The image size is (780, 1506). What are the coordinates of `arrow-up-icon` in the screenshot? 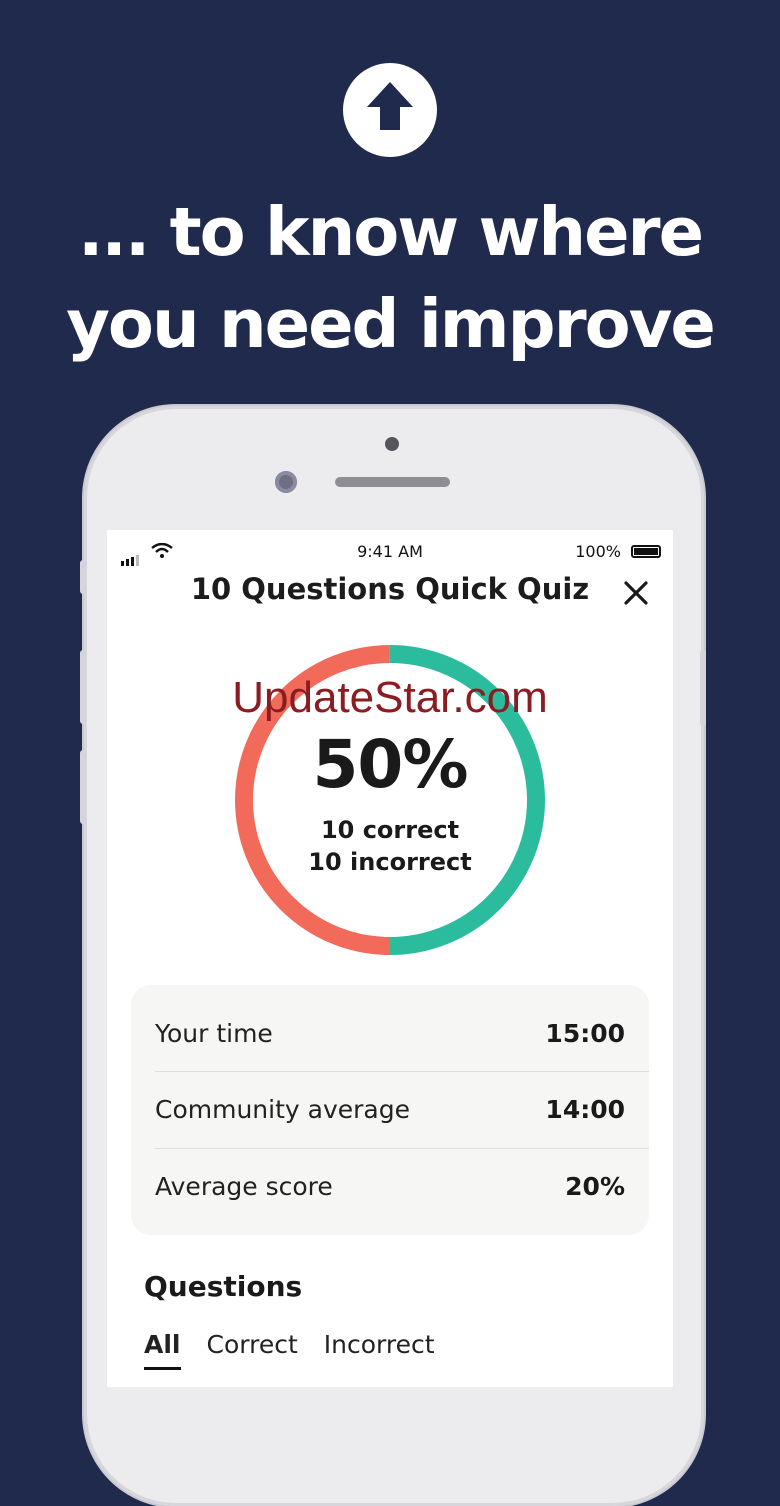 It's located at (390, 106).